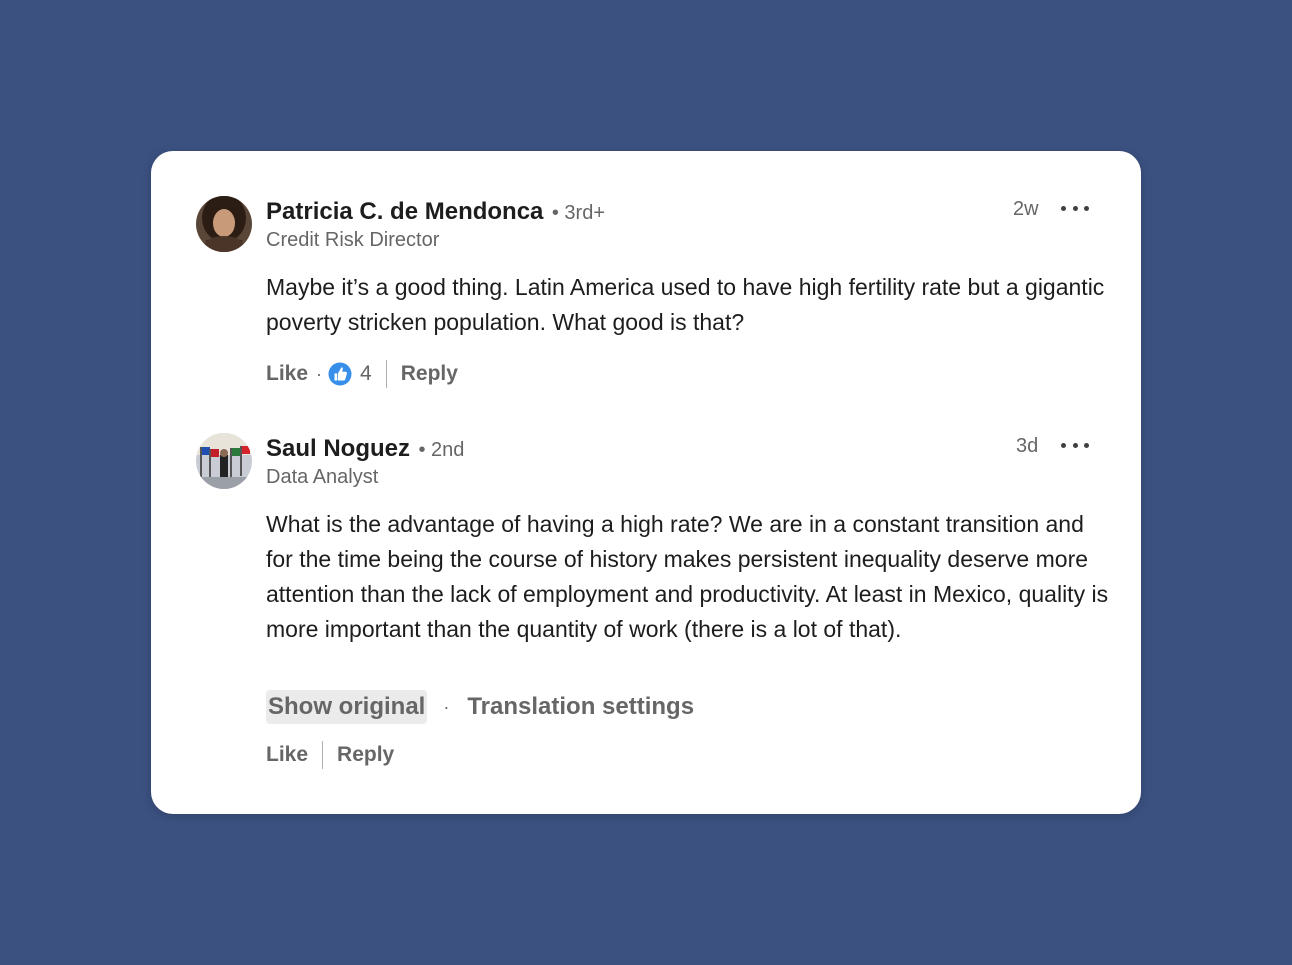 This screenshot has height=965, width=1292. I want to click on translation-row: Show original · Translation settings, so click(480, 707).